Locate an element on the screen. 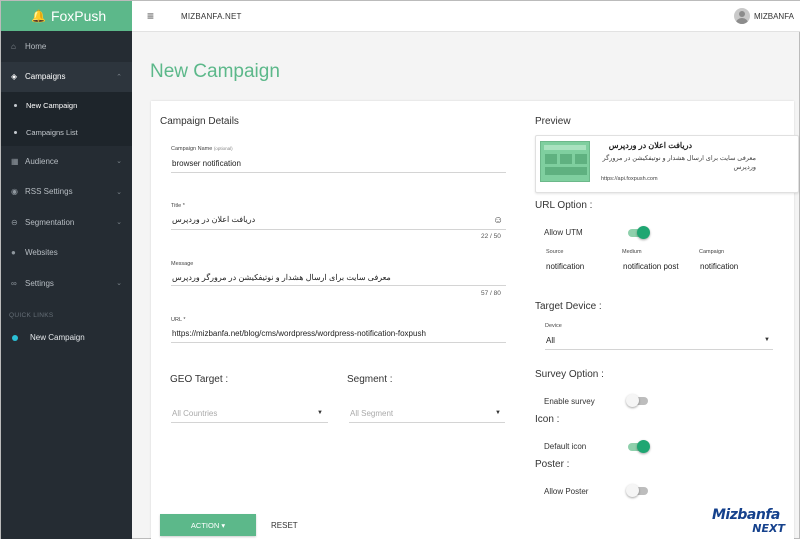 The height and width of the screenshot is (539, 800). device-label: Device is located at coordinates (553, 326).